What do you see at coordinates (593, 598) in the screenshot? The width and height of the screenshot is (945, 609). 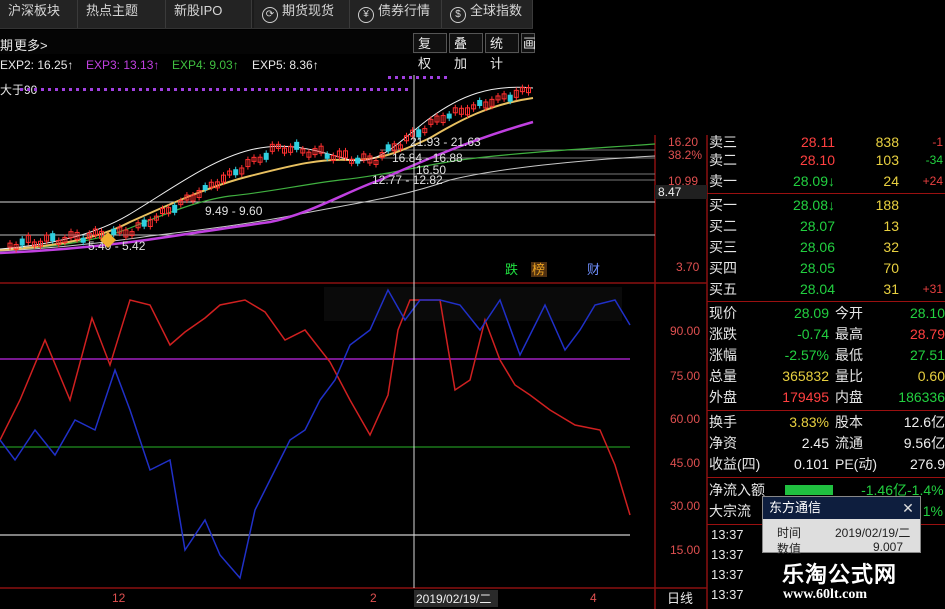 I see `time-tick: 4` at bounding box center [593, 598].